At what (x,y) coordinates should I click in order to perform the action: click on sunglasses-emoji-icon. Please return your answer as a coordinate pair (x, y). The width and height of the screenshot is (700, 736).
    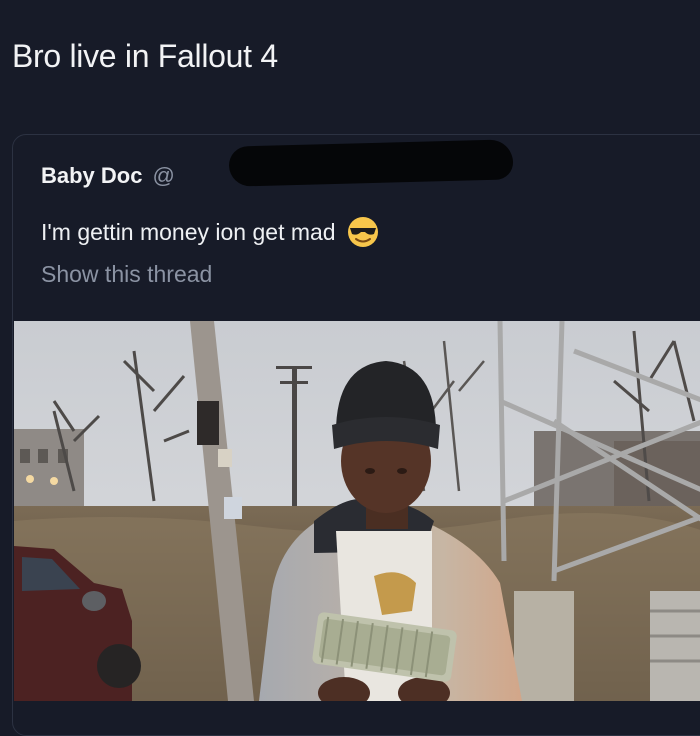
    Looking at the image, I should click on (363, 232).